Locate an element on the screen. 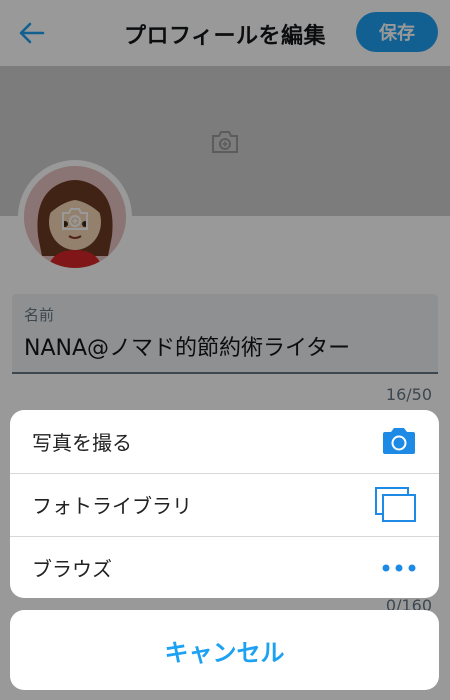 This screenshot has width=450, height=700. cancel-button: キャンセル is located at coordinates (224, 650).